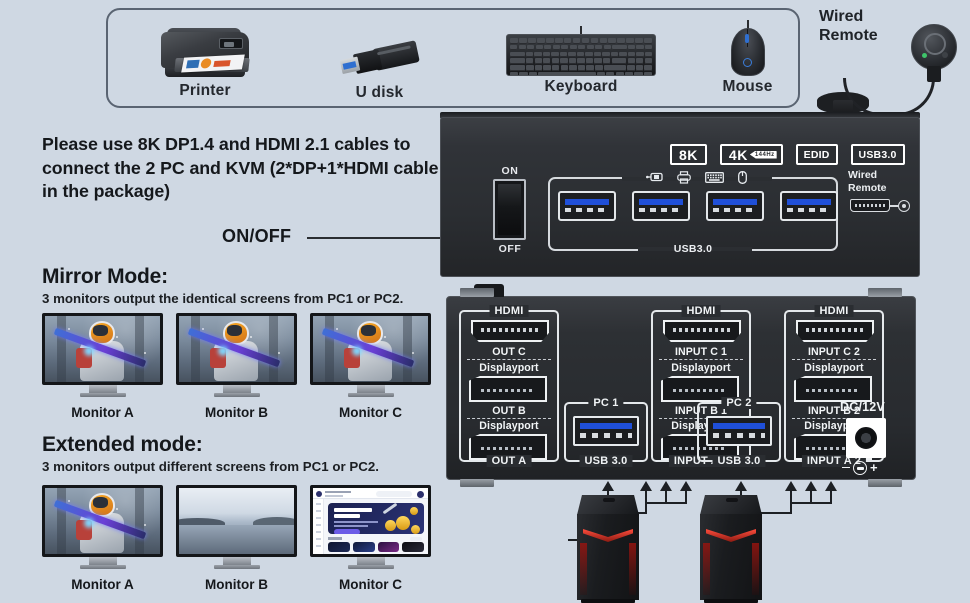 Image resolution: width=970 pixels, height=603 pixels. I want to click on cable-arrow-pc1-a, so click(646, 486).